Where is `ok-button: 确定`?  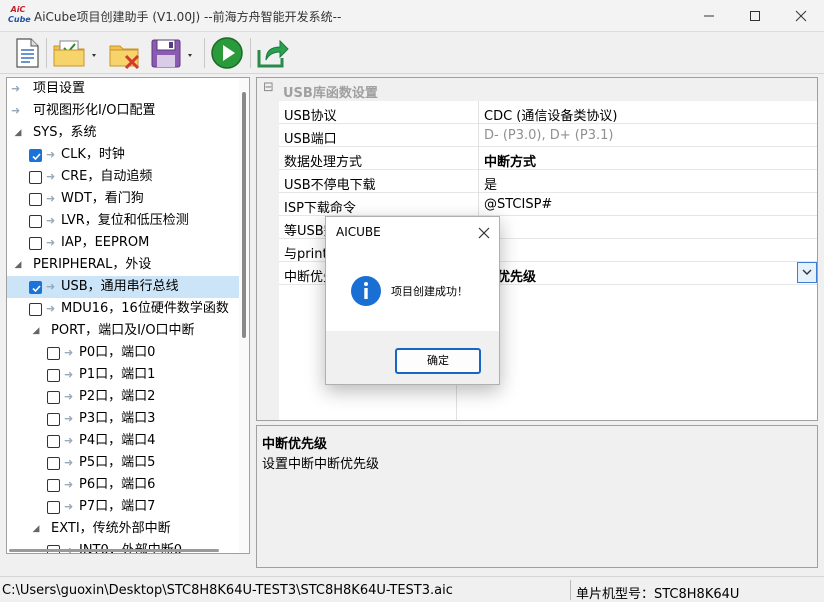 ok-button: 确定 is located at coordinates (438, 361).